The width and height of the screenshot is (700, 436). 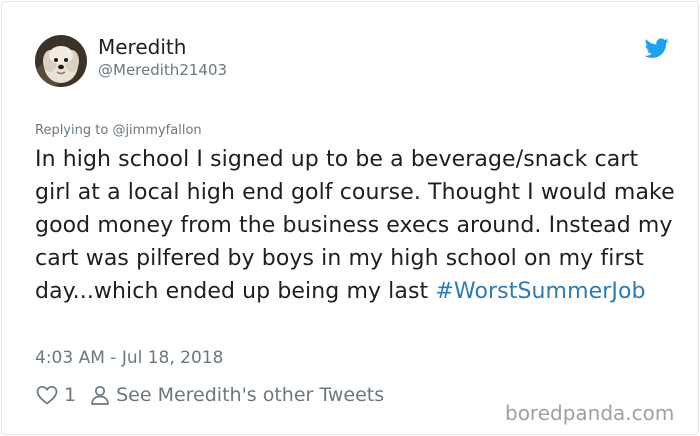 What do you see at coordinates (656, 48) in the screenshot?
I see `twitter-bird-icon` at bounding box center [656, 48].